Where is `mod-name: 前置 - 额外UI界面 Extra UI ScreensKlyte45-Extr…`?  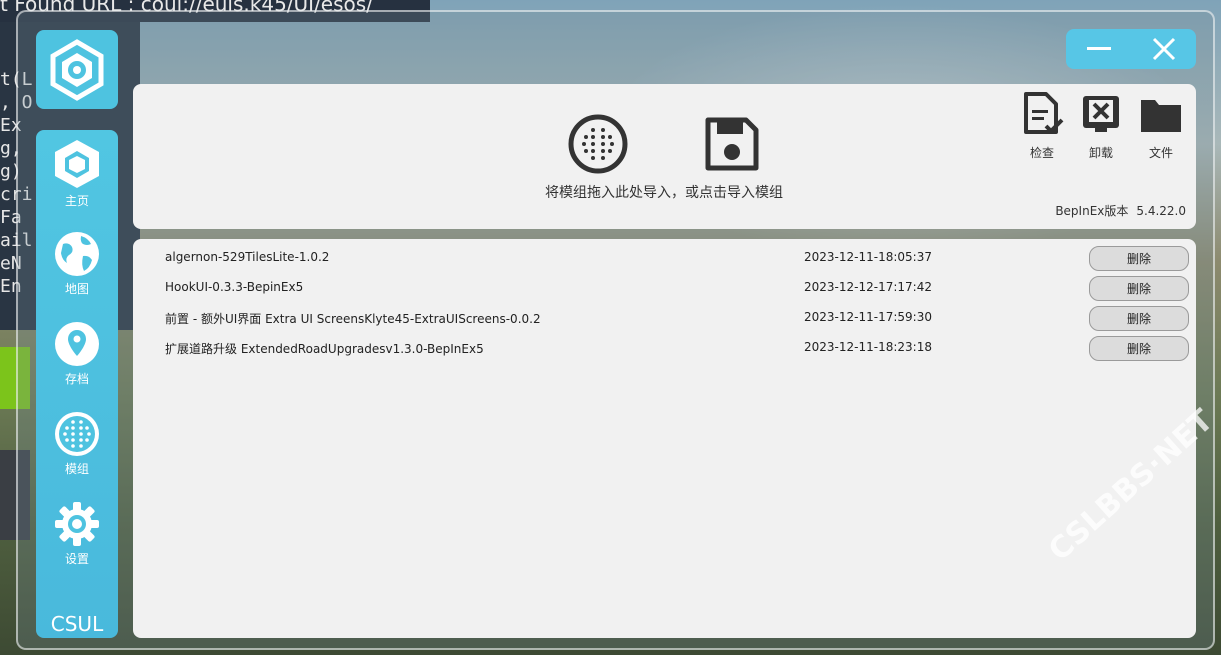
mod-name: 前置 - 额外UI界面 Extra UI ScreensKlyte45-Extr… is located at coordinates (353, 319).